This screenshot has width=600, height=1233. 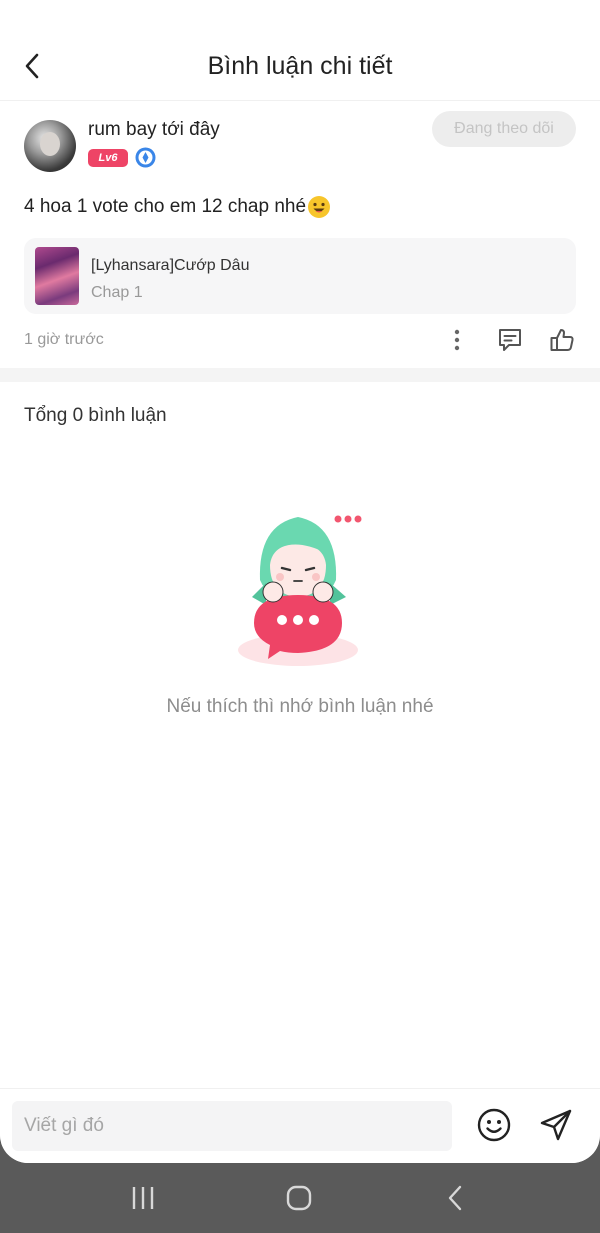 What do you see at coordinates (300, 50) in the screenshot?
I see `header: Bình luận chi tiết` at bounding box center [300, 50].